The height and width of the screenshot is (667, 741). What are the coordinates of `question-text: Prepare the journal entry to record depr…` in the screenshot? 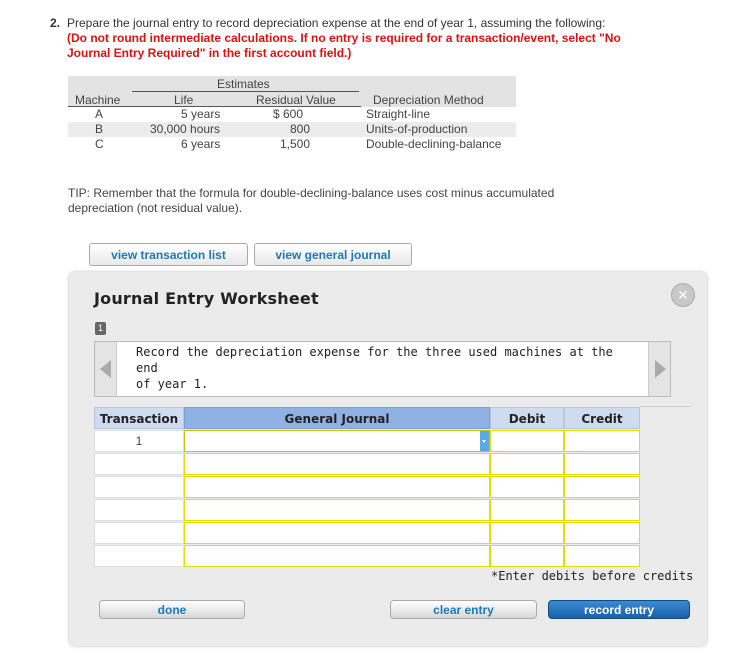 It's located at (336, 23).